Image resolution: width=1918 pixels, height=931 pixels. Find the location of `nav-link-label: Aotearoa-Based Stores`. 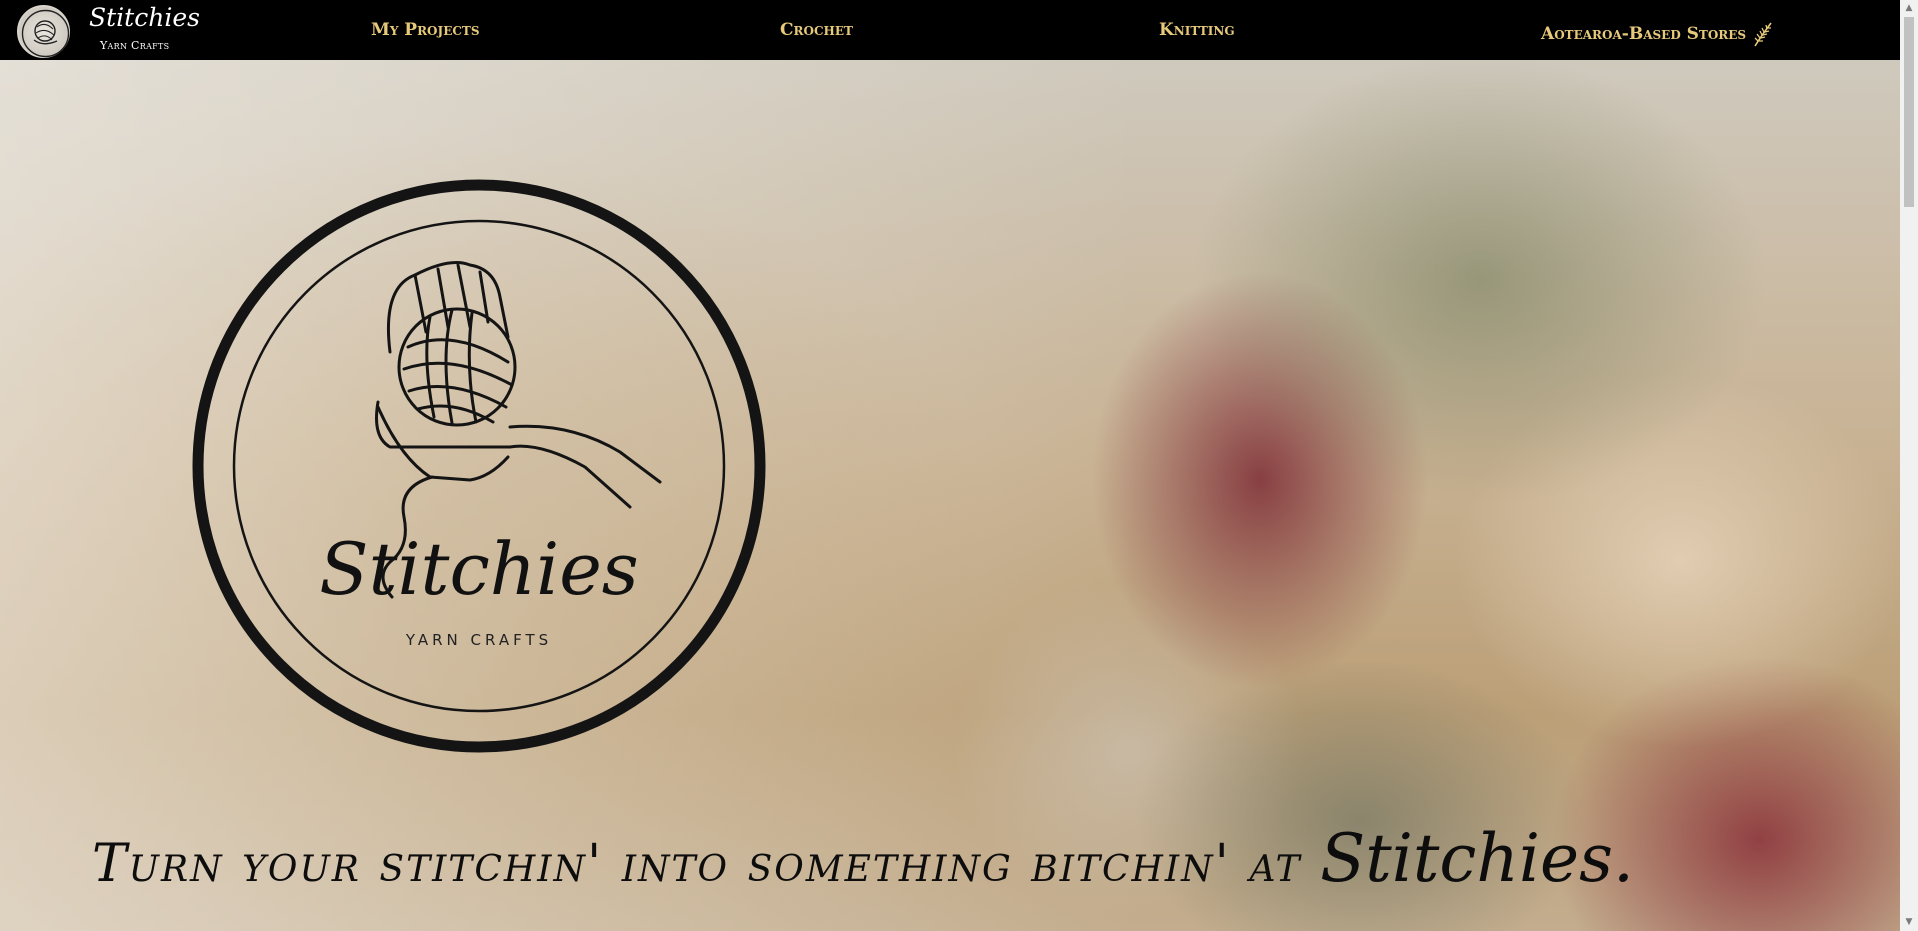

nav-link-label: Aotearoa-Based Stores is located at coordinates (1644, 34).